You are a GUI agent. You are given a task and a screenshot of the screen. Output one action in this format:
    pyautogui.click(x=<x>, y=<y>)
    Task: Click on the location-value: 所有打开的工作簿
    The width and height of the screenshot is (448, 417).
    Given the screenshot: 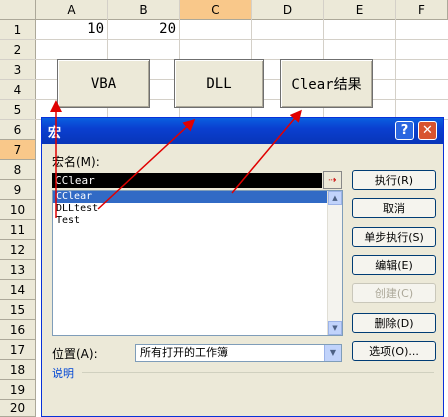 What is the action you would take?
    pyautogui.click(x=184, y=352)
    